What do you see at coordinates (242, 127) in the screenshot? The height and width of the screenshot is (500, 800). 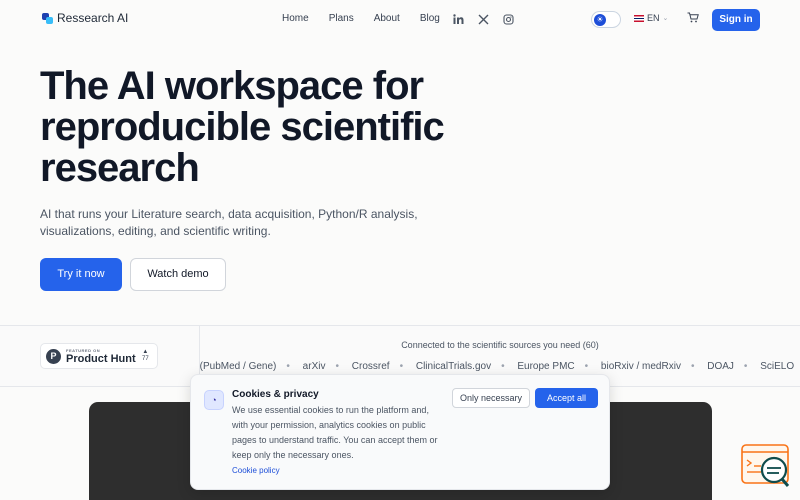 I see `hero-title-line-2: reproducible scientific` at bounding box center [242, 127].